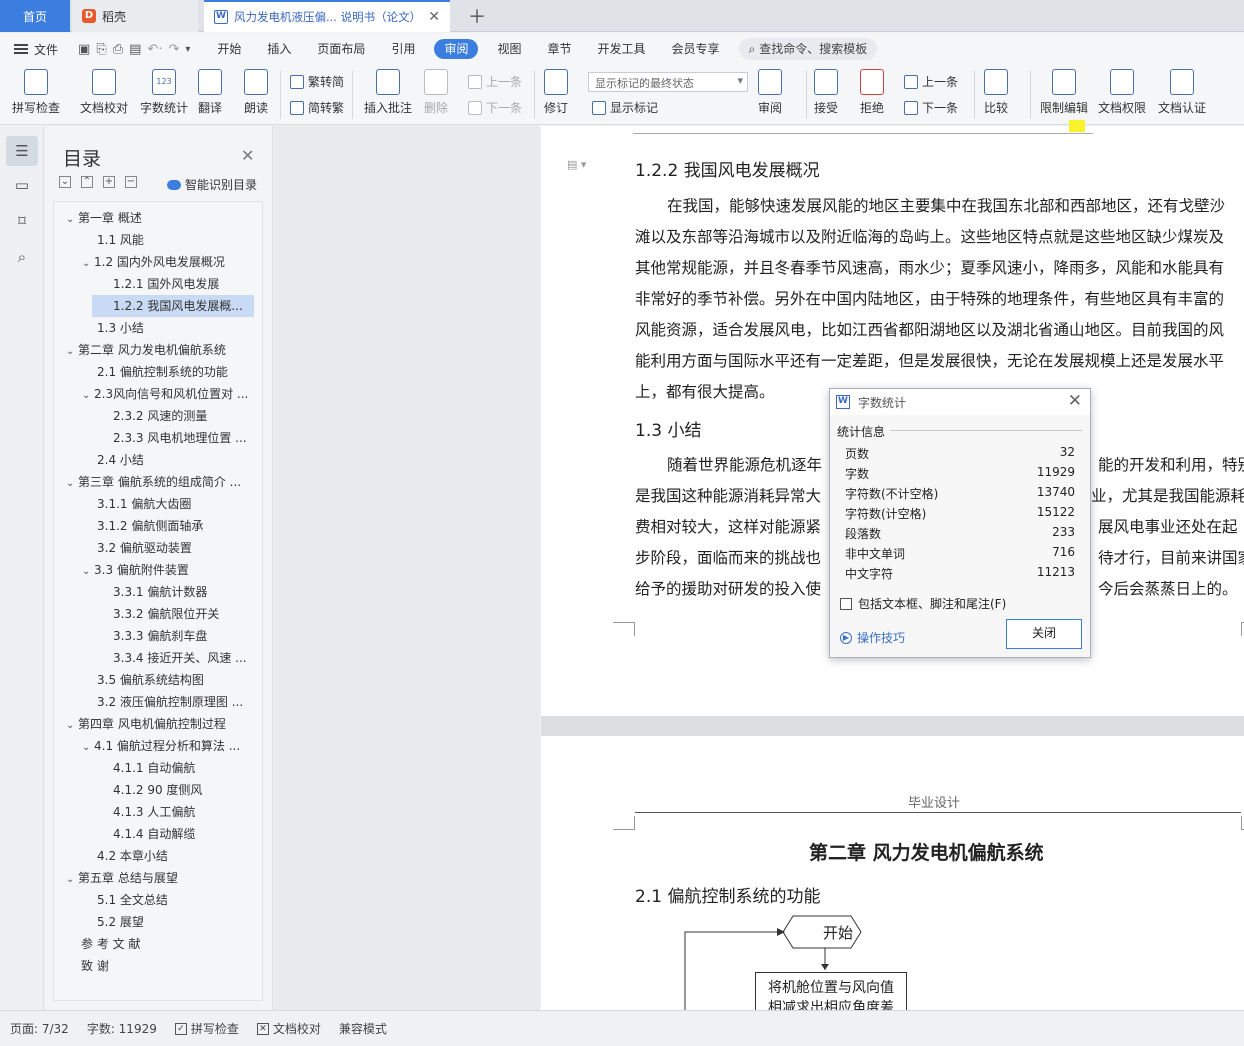  Describe the element at coordinates (158, 724) in the screenshot. I see `toc-item: ⌄ 第四章 风电机偏航控制过程` at that location.